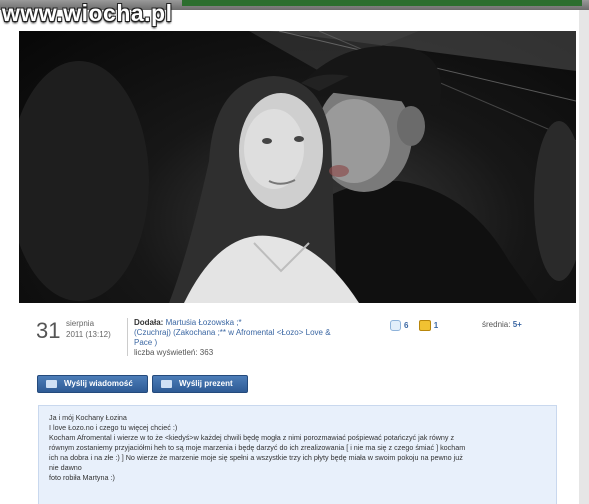  I want to click on trophy-icon, so click(424, 325).